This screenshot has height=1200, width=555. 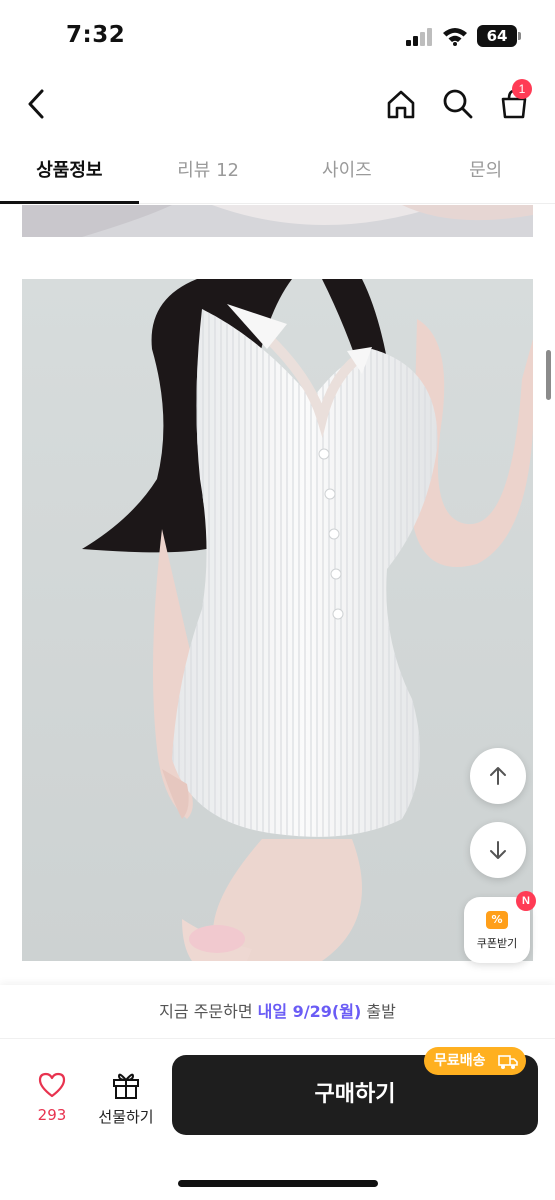 What do you see at coordinates (508, 1062) in the screenshot?
I see `truck-icon` at bounding box center [508, 1062].